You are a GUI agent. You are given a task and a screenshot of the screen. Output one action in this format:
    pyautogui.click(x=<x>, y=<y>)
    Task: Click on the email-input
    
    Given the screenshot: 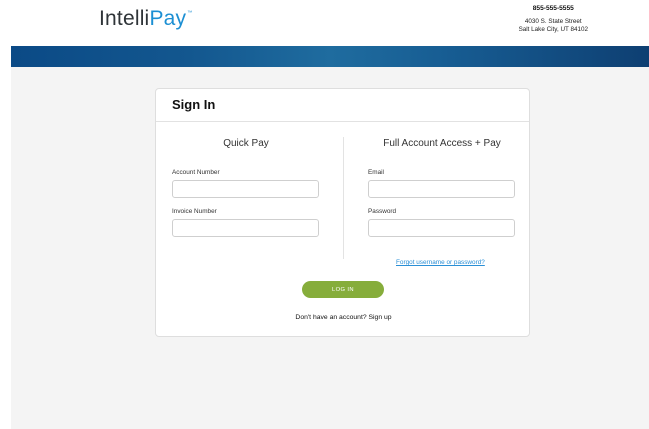 What is the action you would take?
    pyautogui.click(x=441, y=189)
    